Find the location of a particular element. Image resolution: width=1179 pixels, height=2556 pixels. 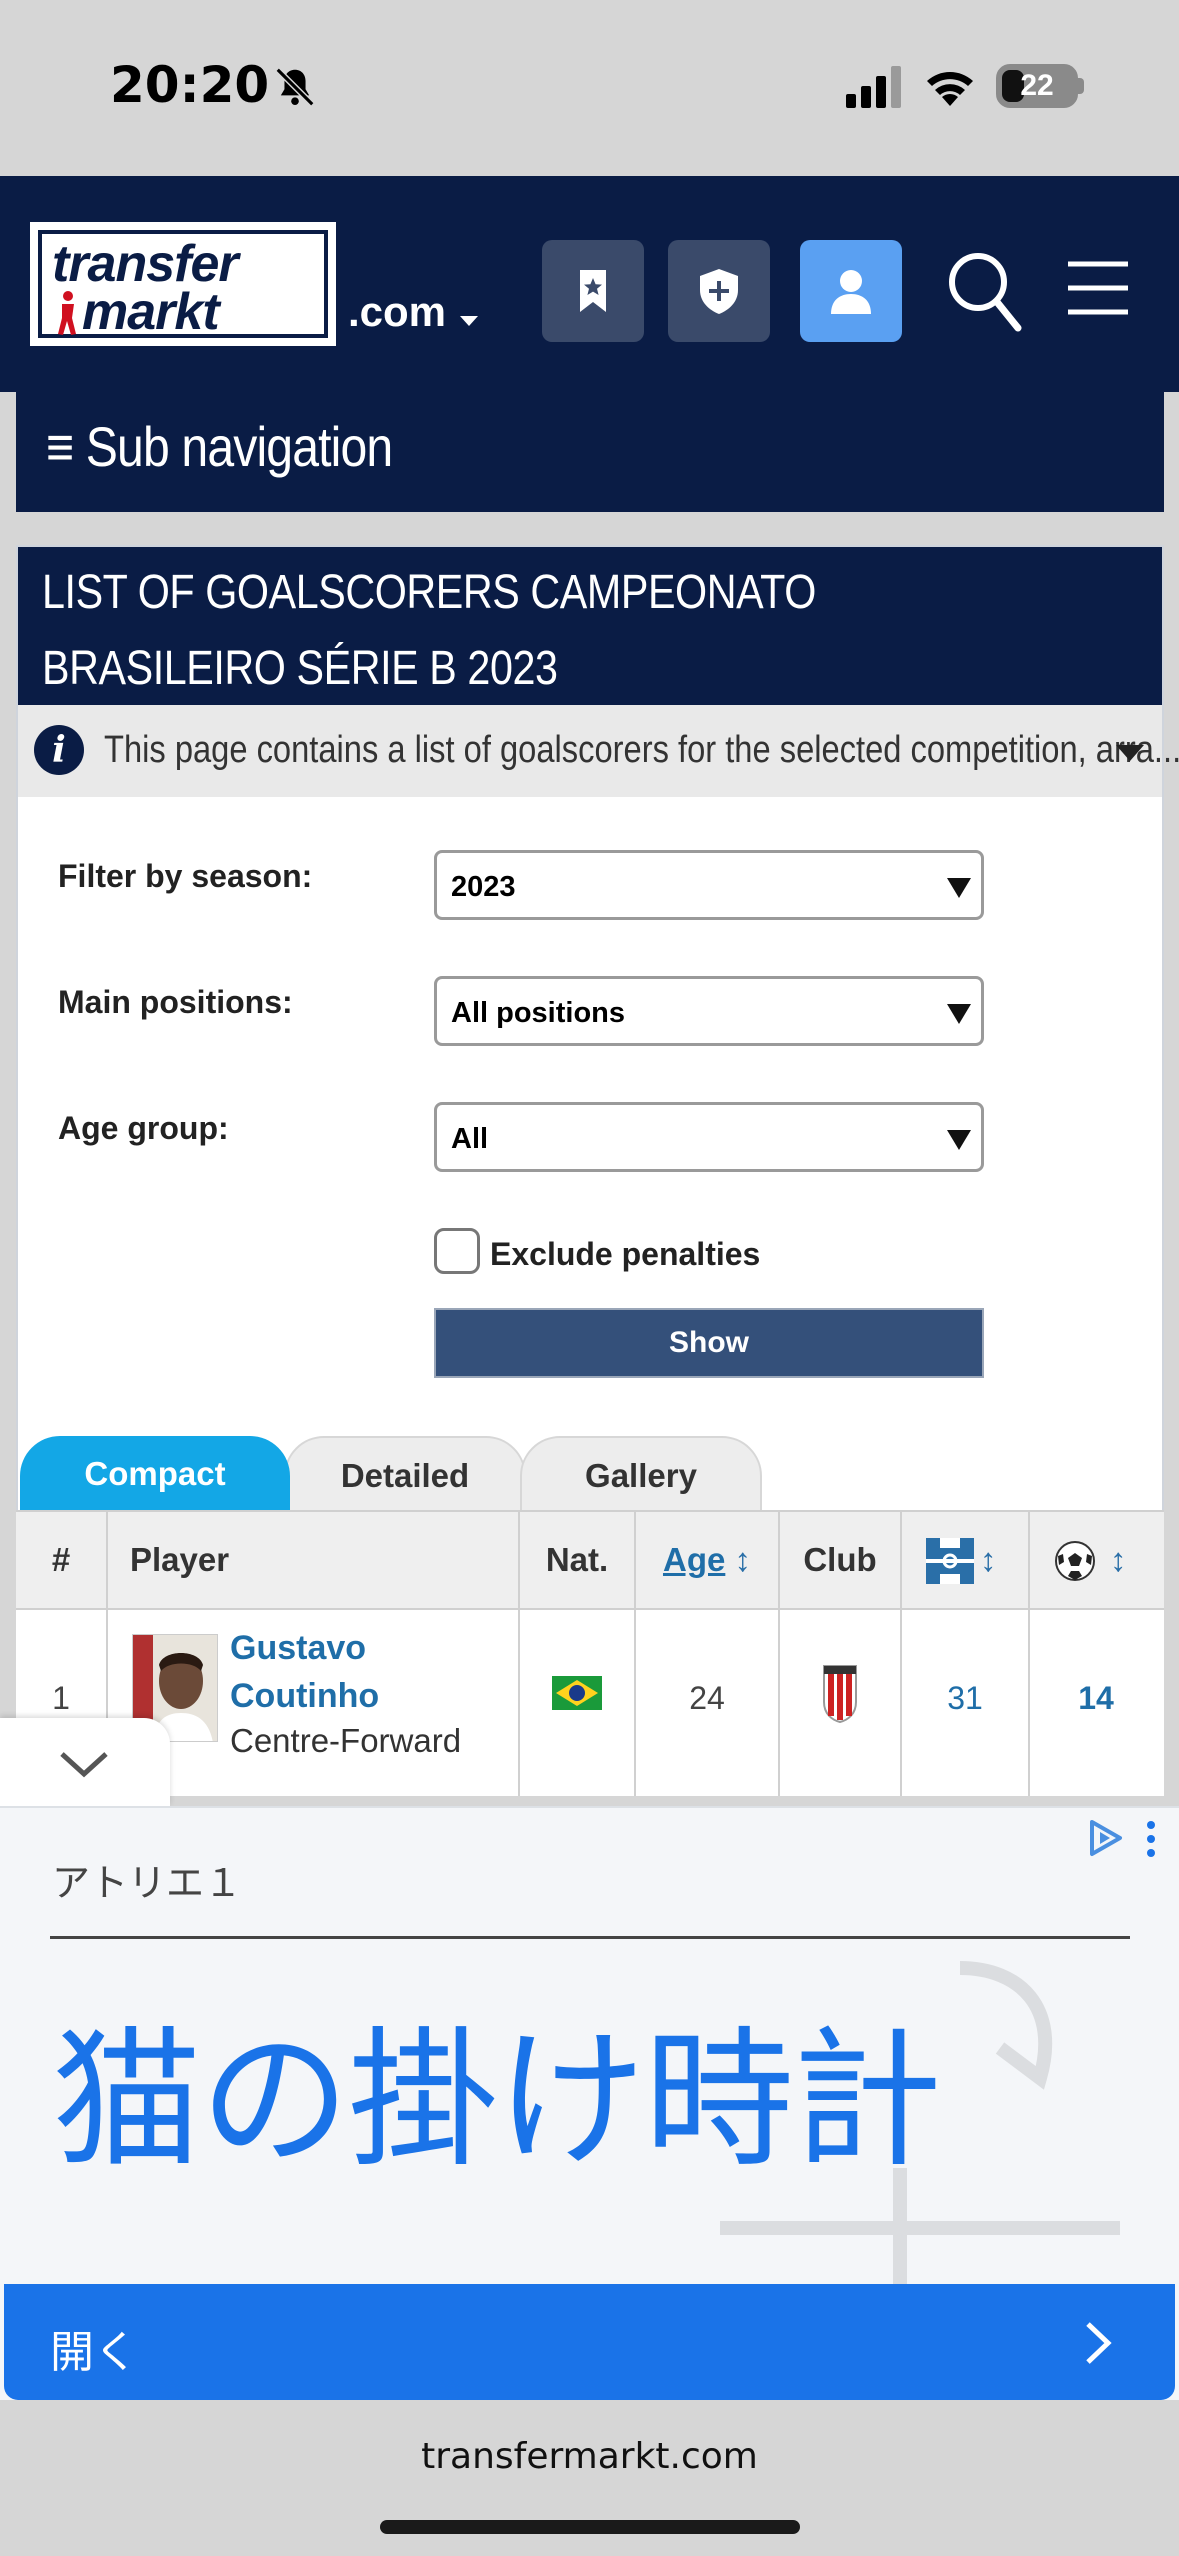

ad-collapse-tab is located at coordinates (85, 1762).